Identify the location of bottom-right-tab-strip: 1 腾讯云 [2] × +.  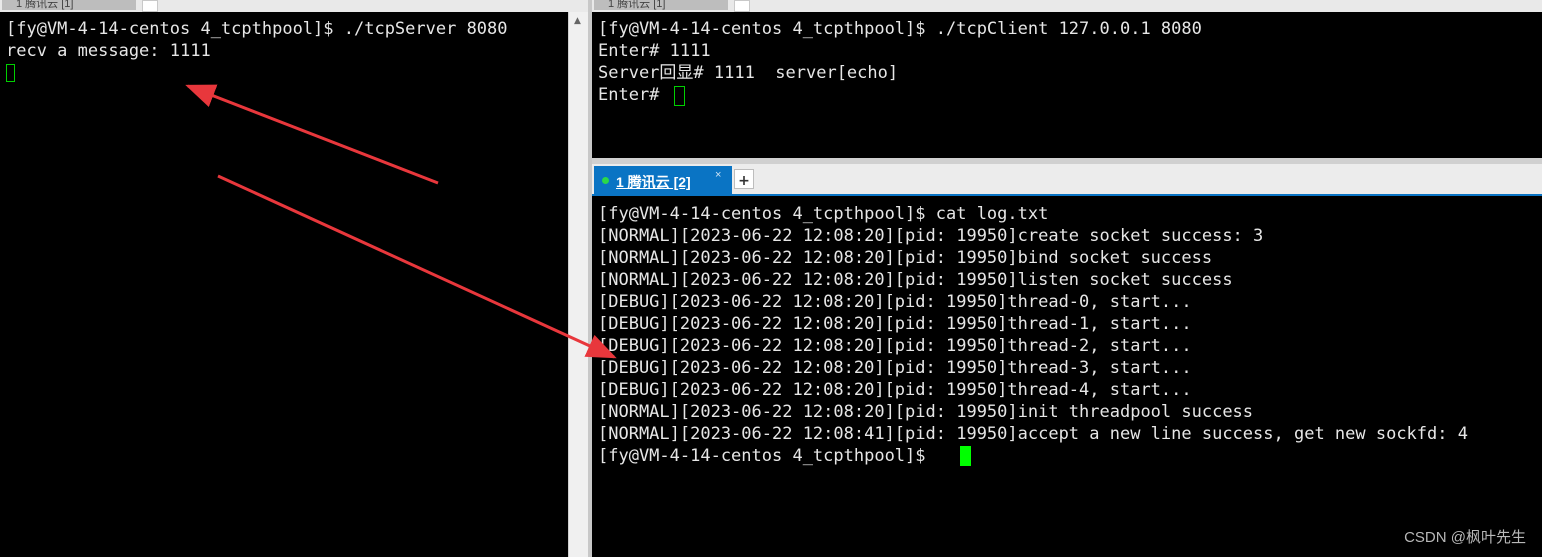
(1067, 180).